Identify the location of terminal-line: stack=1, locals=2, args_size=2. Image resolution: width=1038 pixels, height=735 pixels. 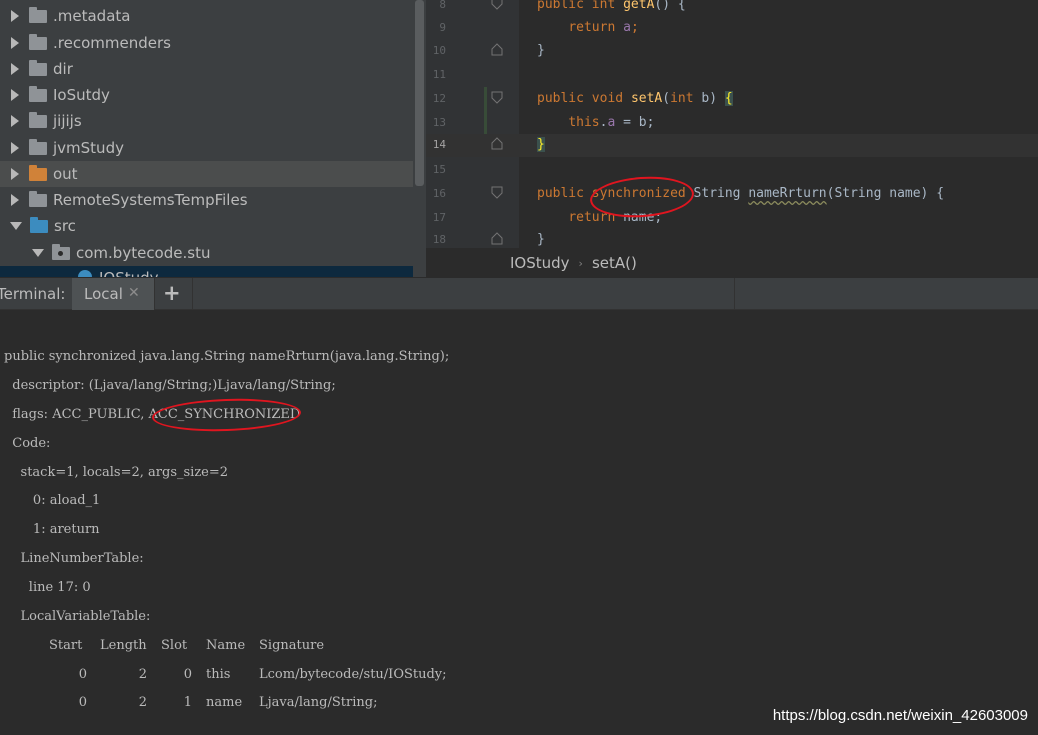
(116, 472).